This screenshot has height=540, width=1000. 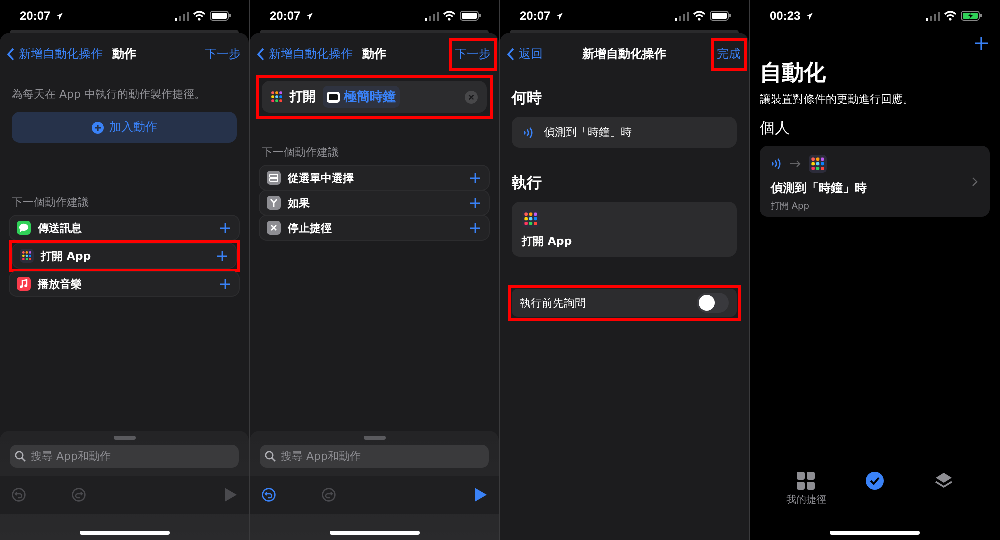 What do you see at coordinates (274, 203) in the screenshot?
I see `branch-icon` at bounding box center [274, 203].